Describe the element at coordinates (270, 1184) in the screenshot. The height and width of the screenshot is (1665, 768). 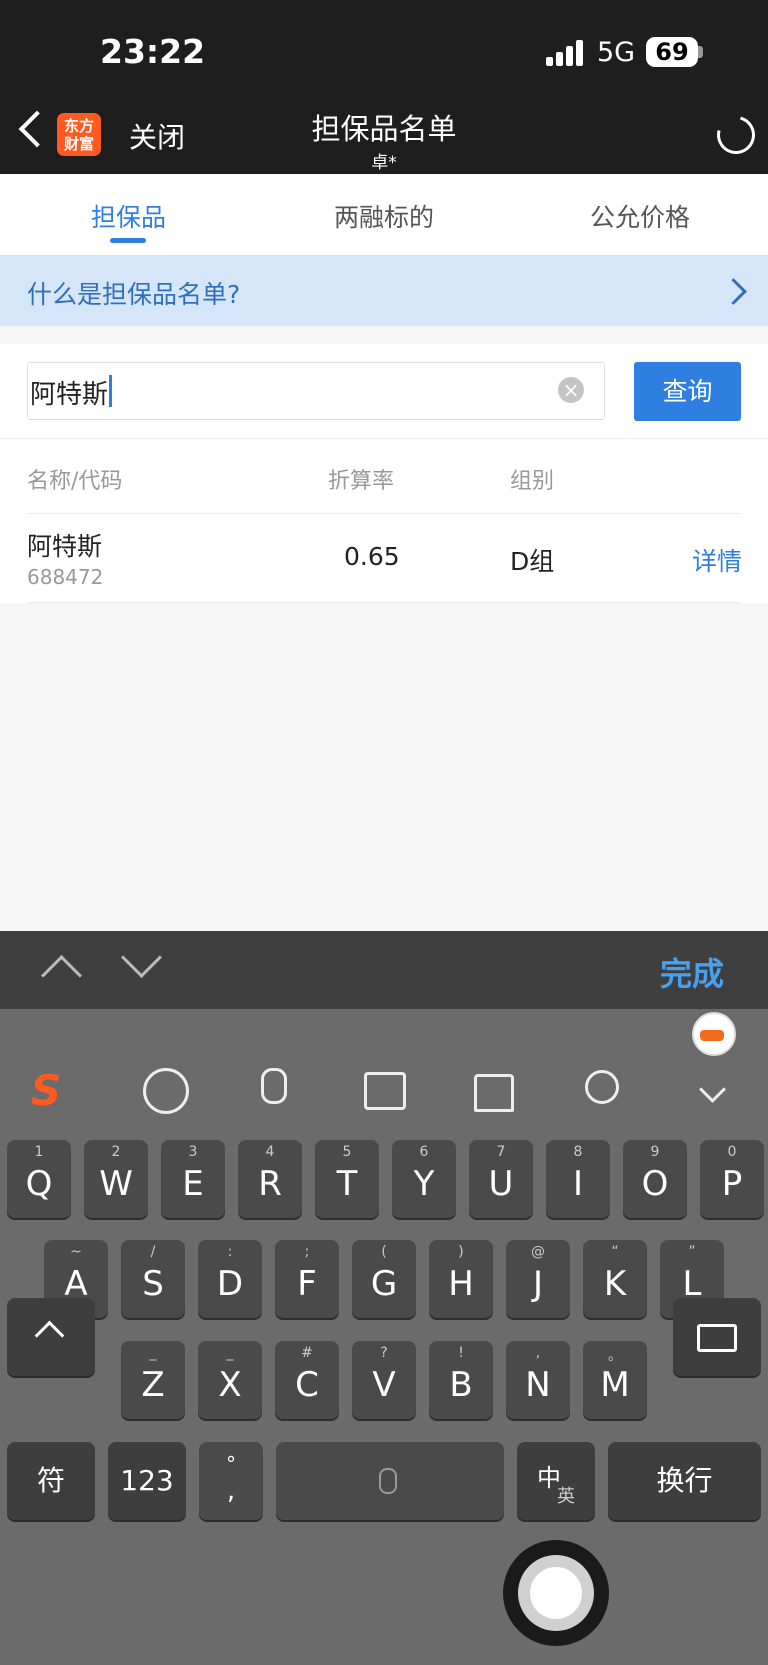
I see `key-label: R` at that location.